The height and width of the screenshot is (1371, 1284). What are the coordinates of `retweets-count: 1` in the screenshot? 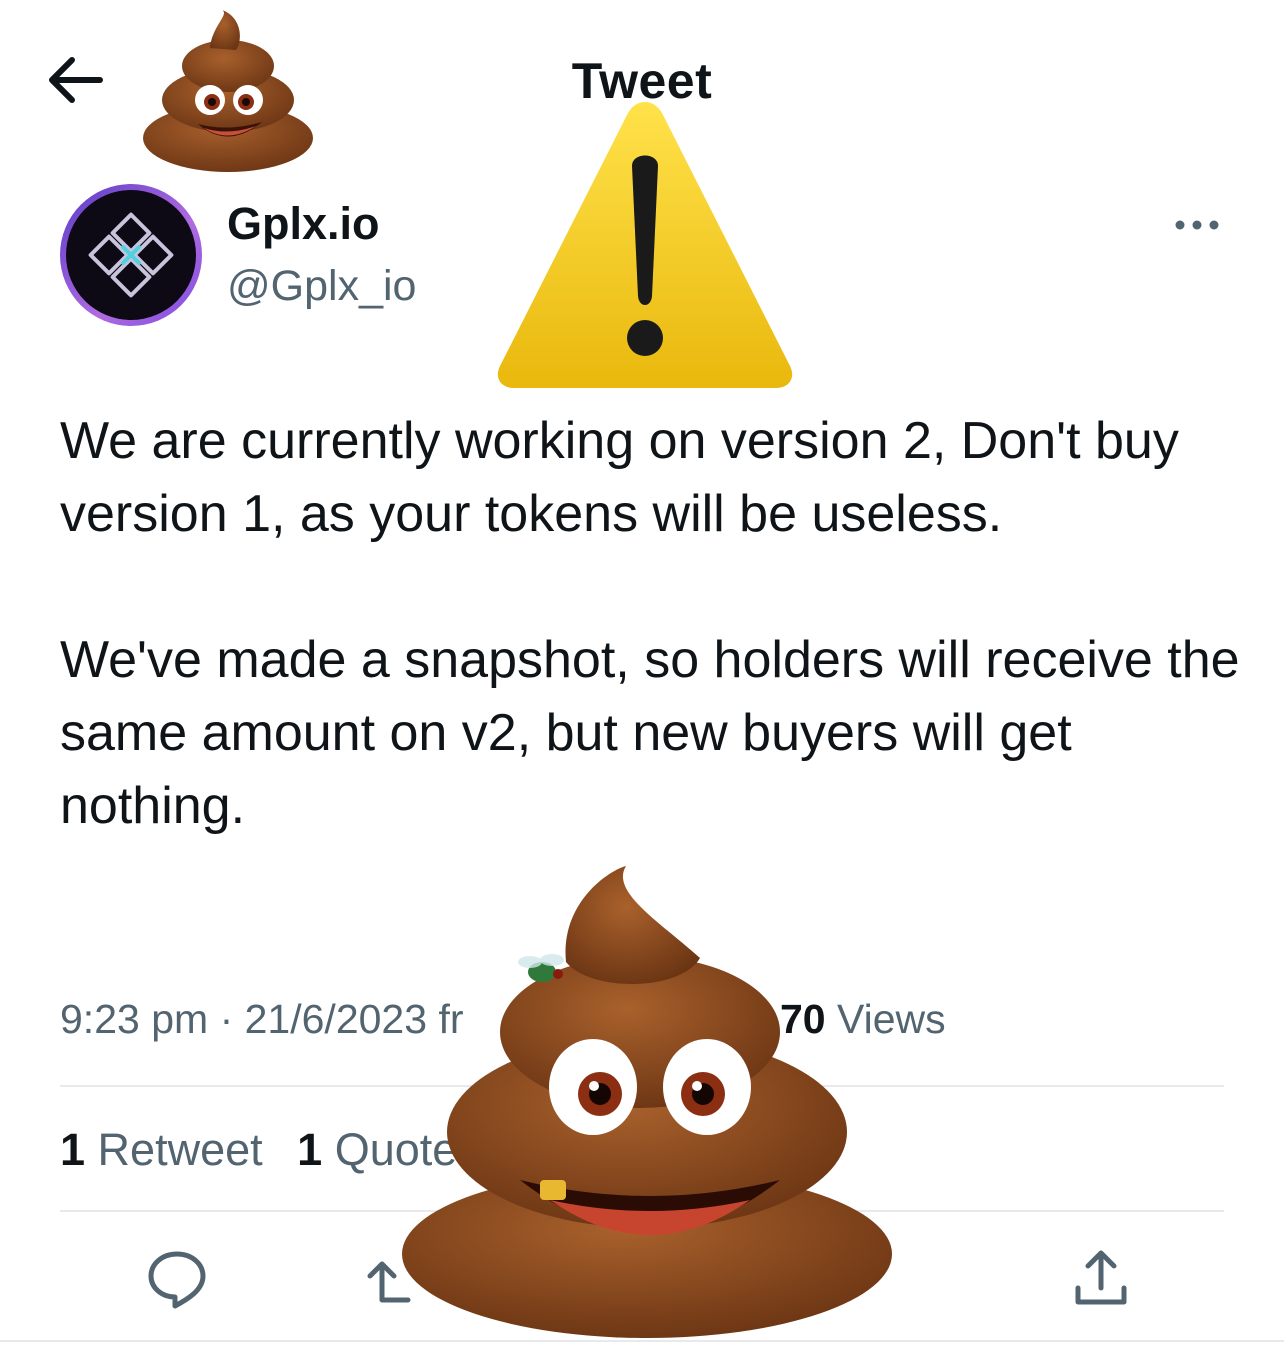 It's located at (73, 1149).